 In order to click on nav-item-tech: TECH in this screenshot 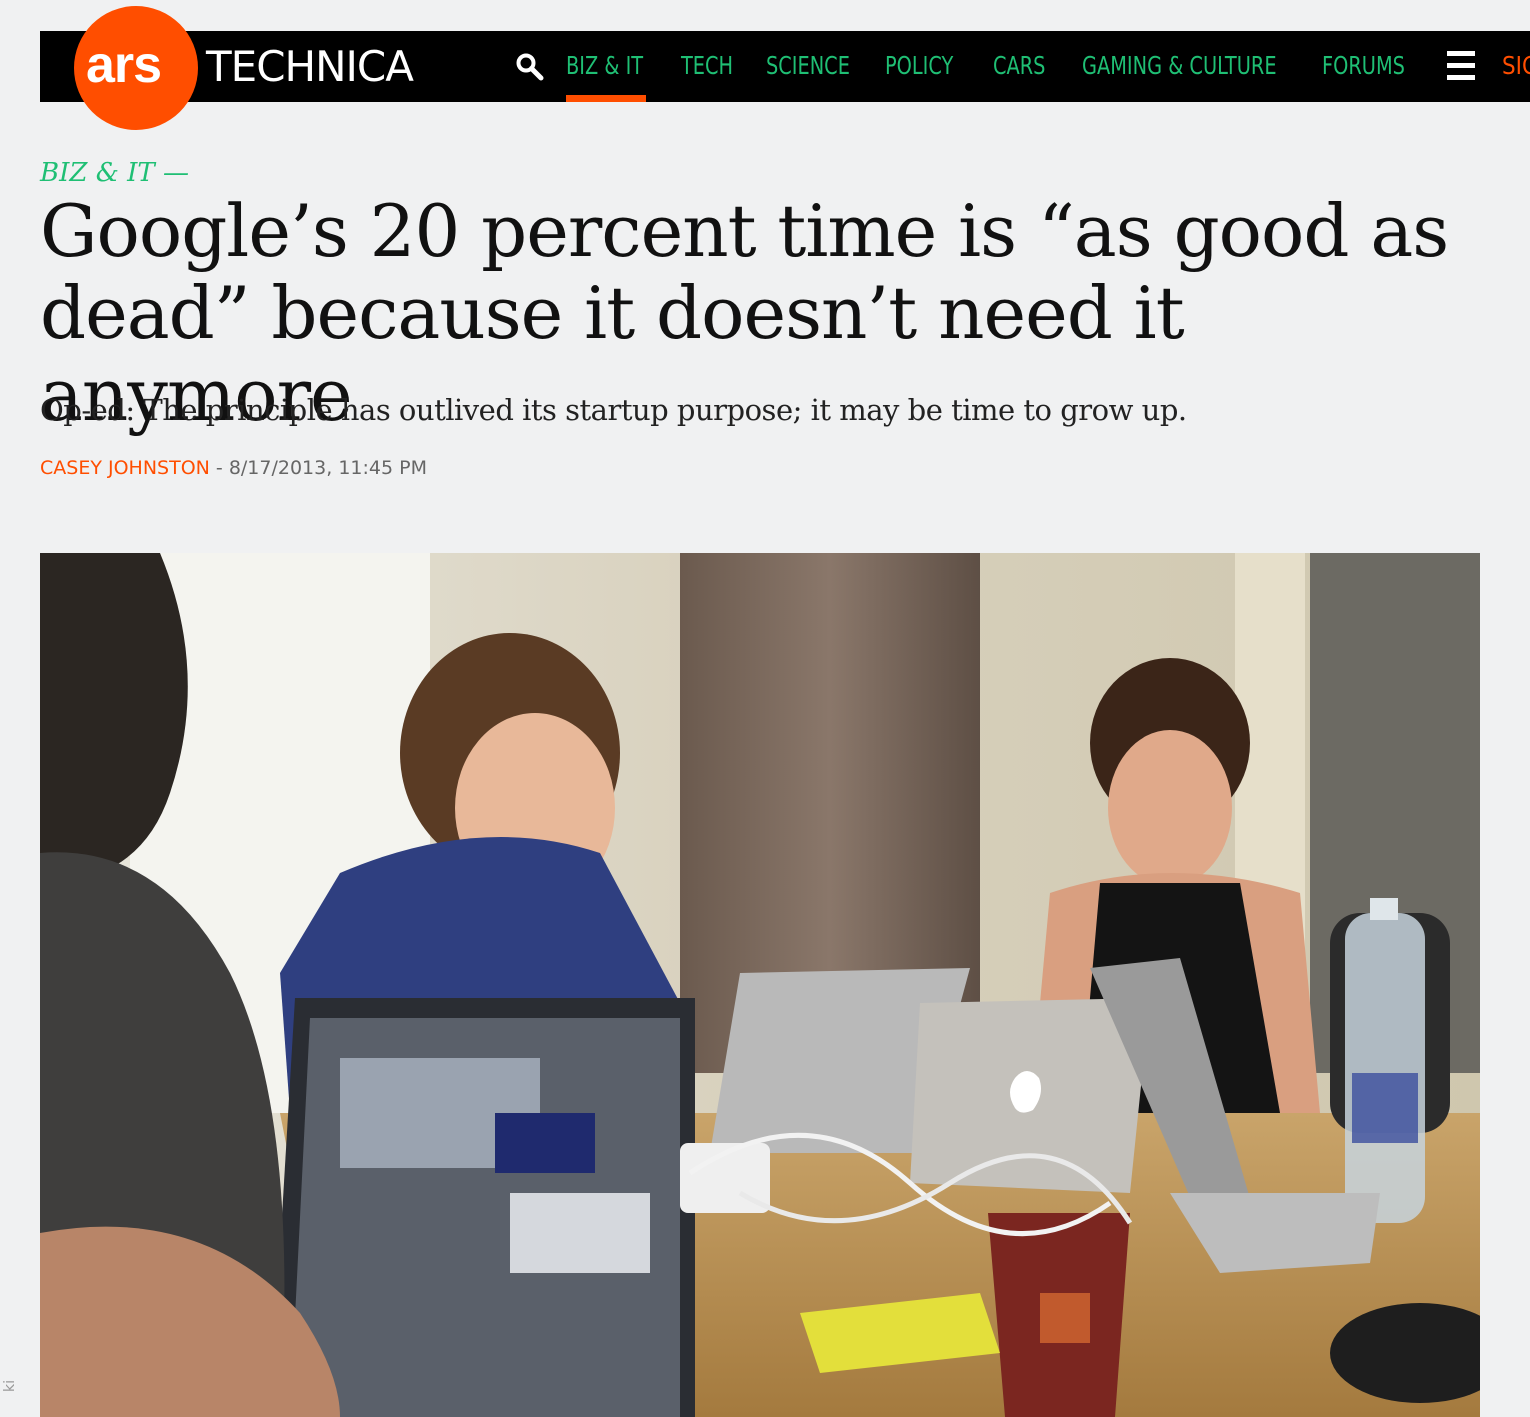, I will do `click(707, 66)`.